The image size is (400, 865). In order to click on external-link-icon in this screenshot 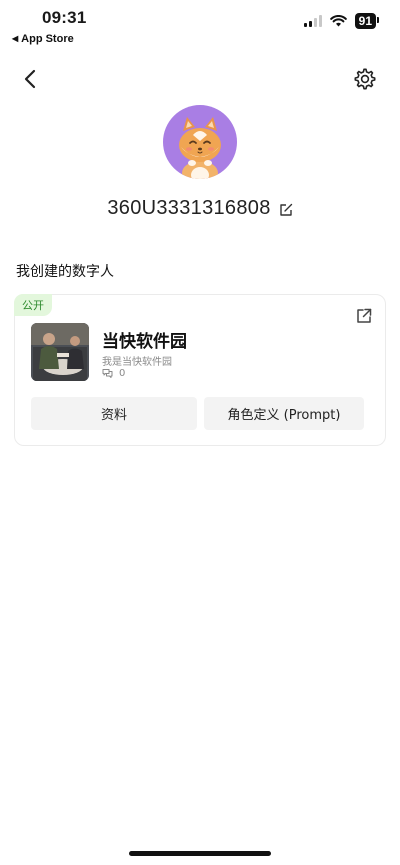, I will do `click(364, 316)`.